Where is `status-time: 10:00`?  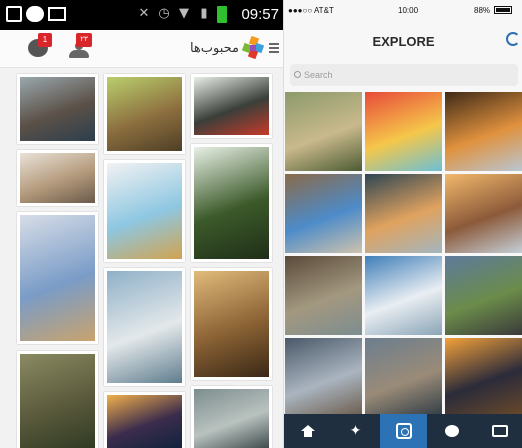
status-time: 10:00 is located at coordinates (408, 10).